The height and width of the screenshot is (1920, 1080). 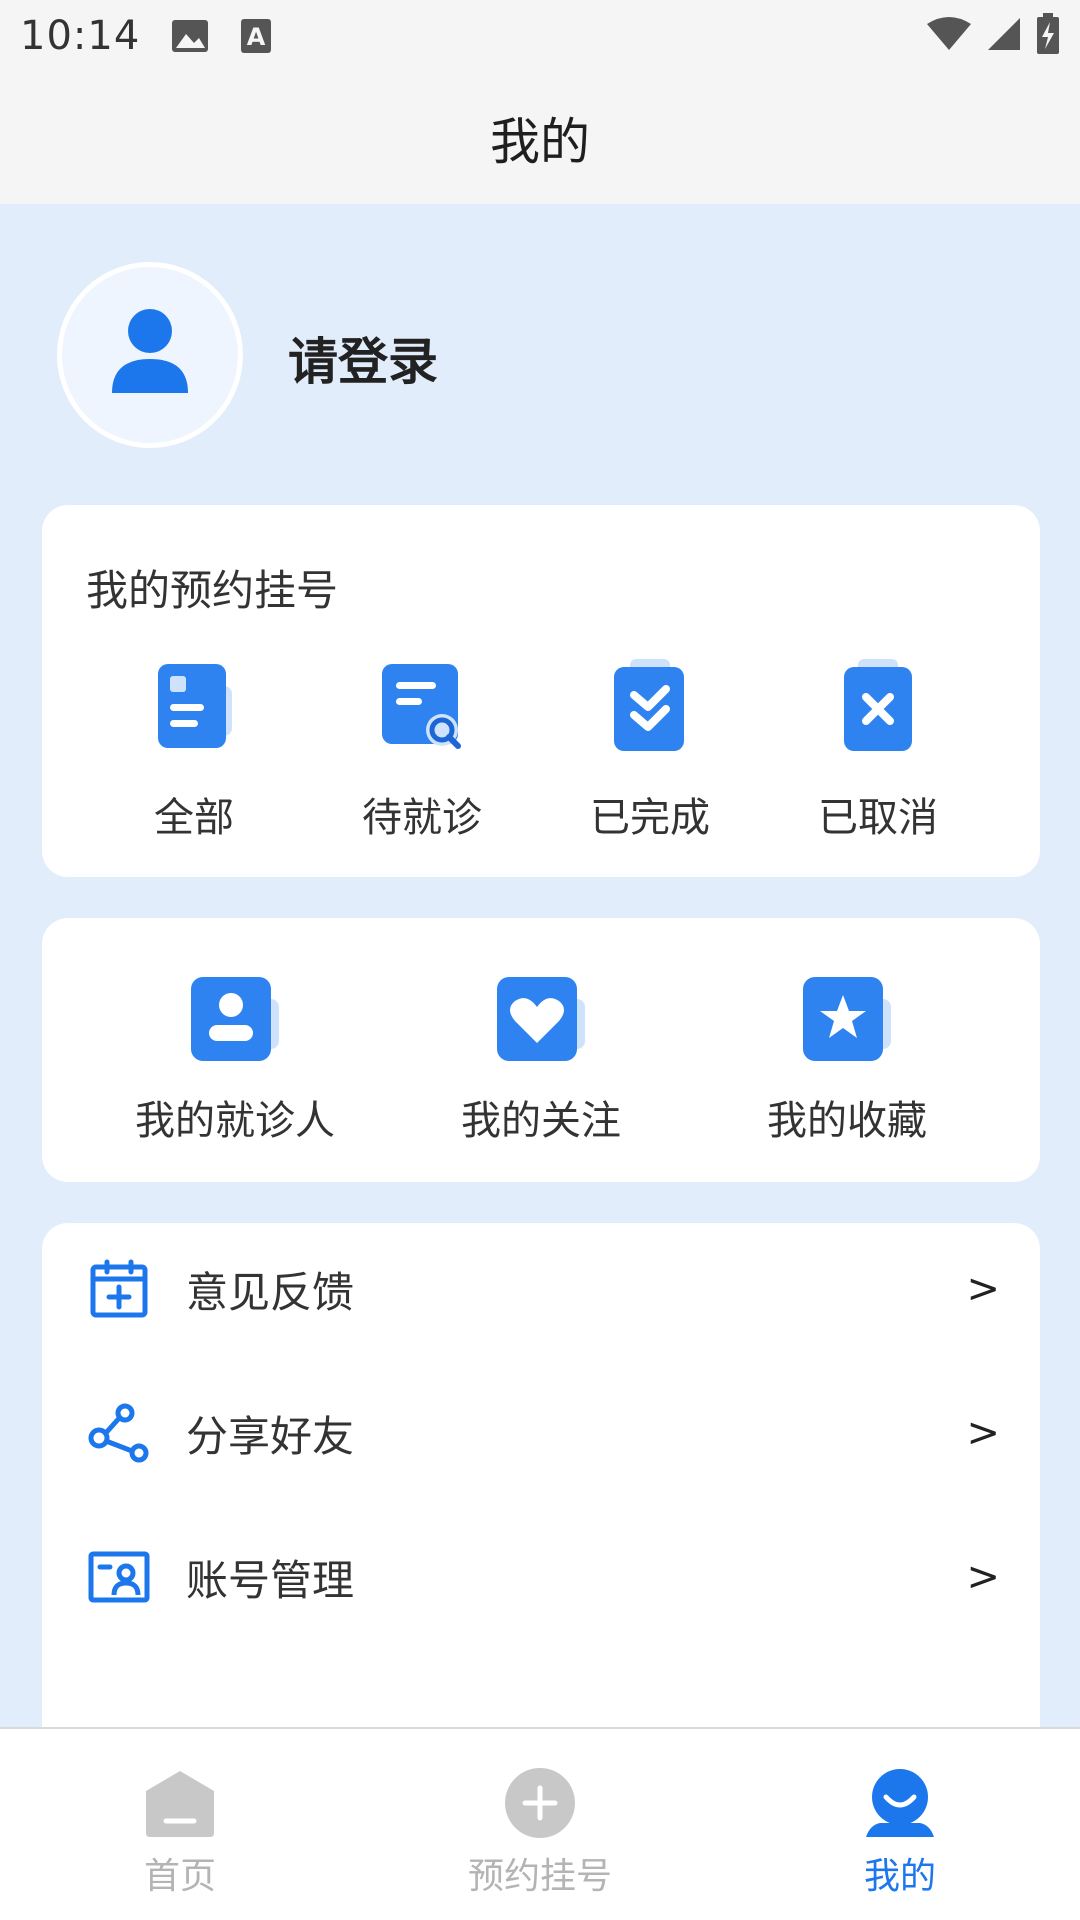 I want to click on avatar, so click(x=150, y=355).